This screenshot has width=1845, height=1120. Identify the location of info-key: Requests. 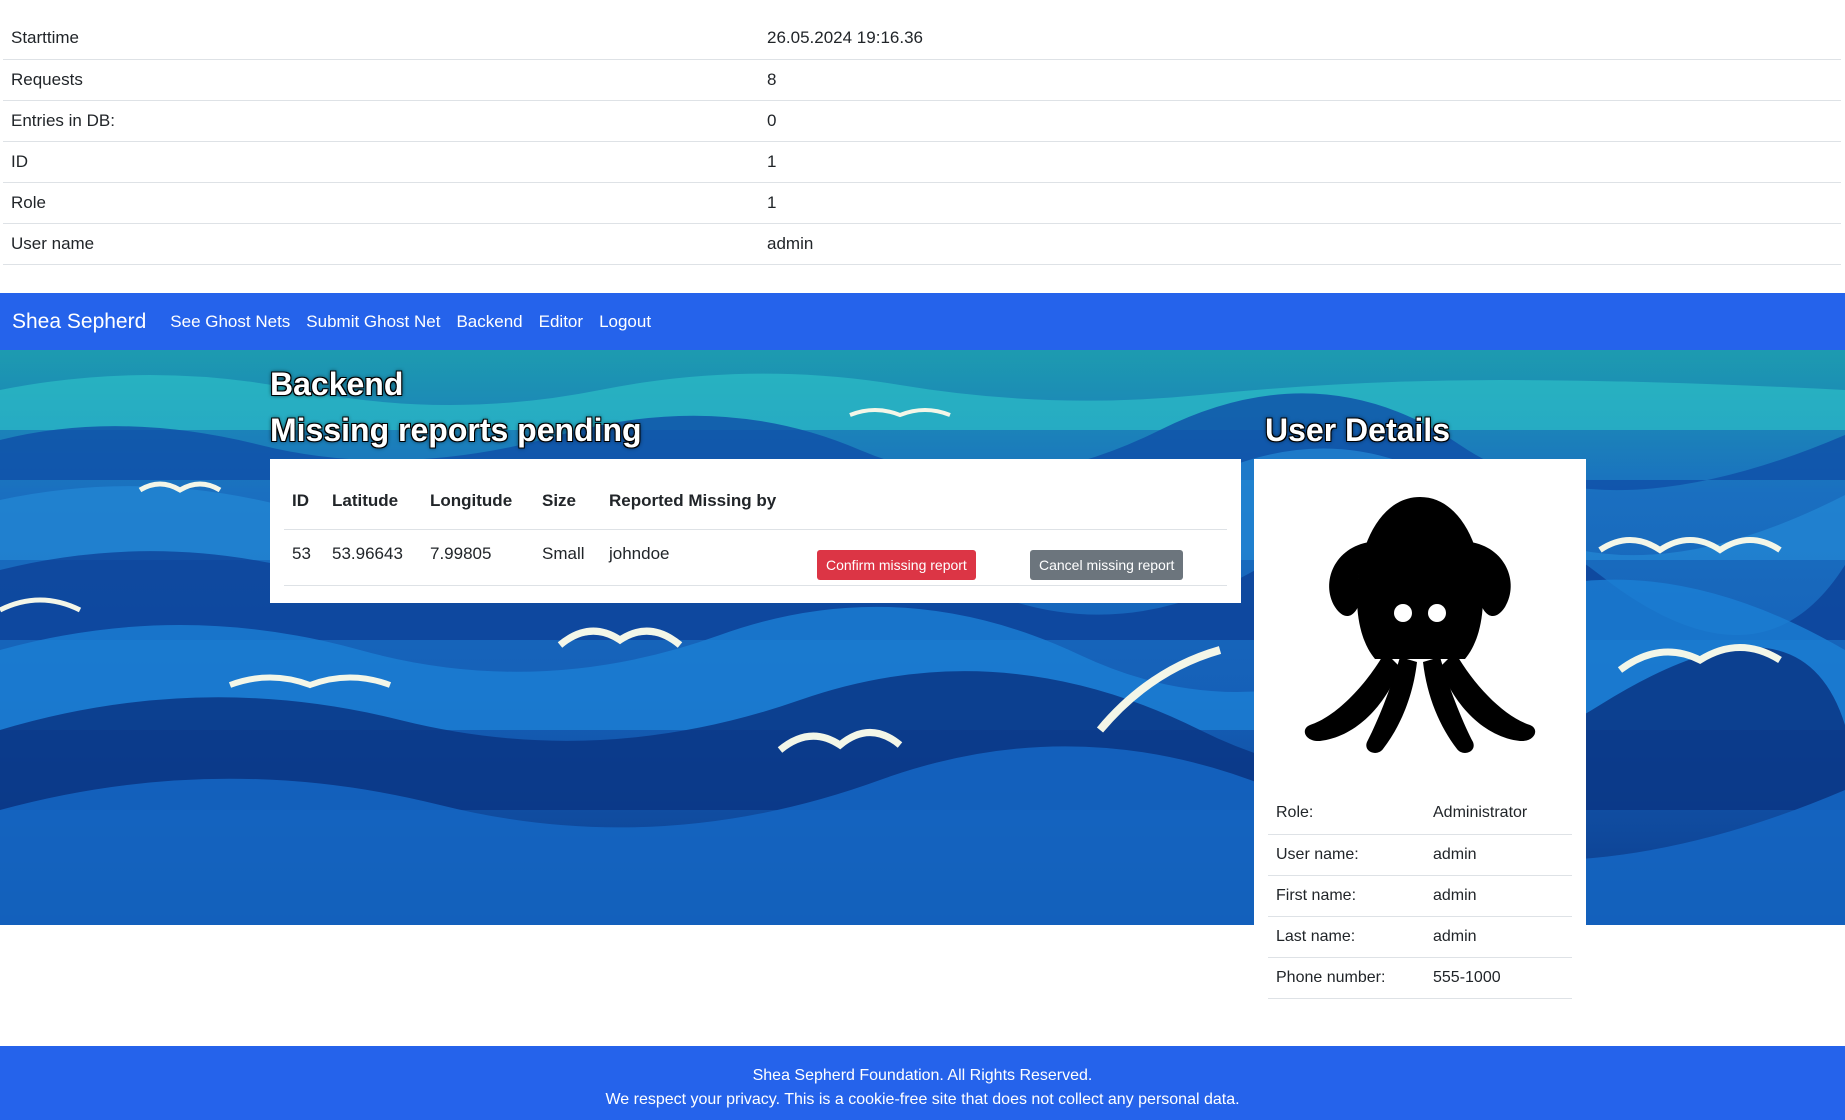
(381, 80).